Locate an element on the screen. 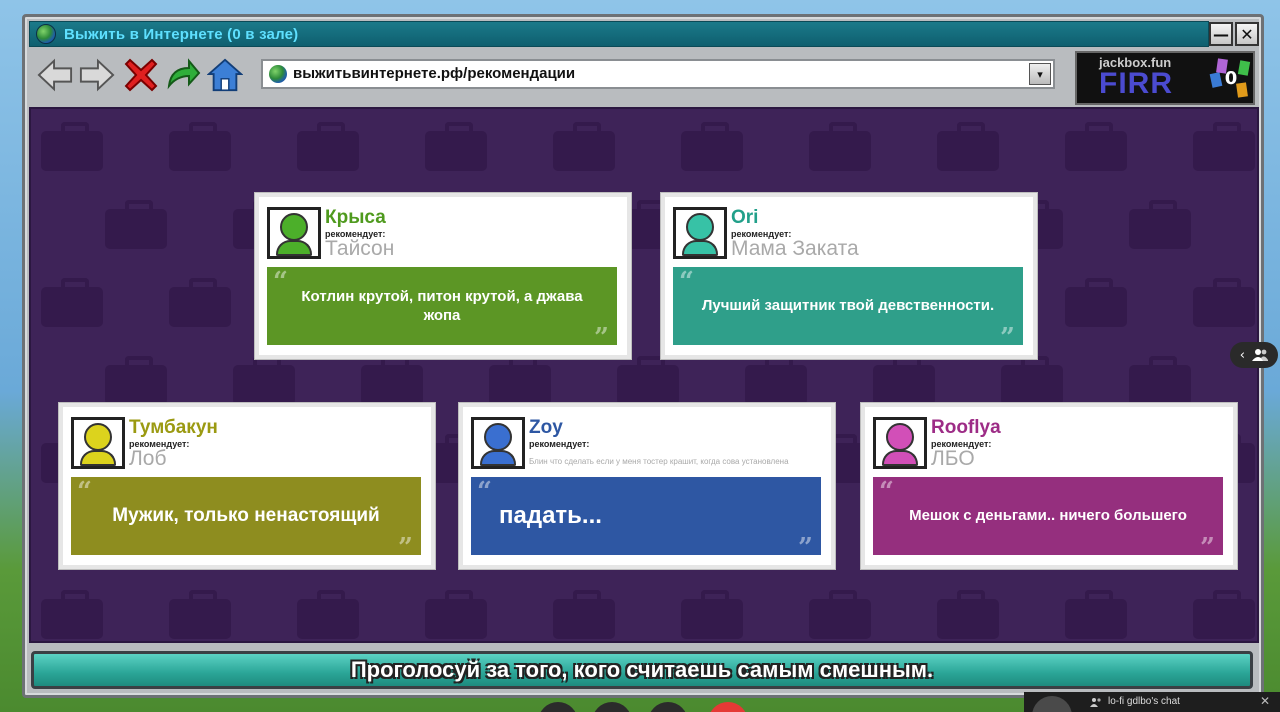 The height and width of the screenshot is (712, 1280). audience-count: 0 is located at coordinates (1231, 78).